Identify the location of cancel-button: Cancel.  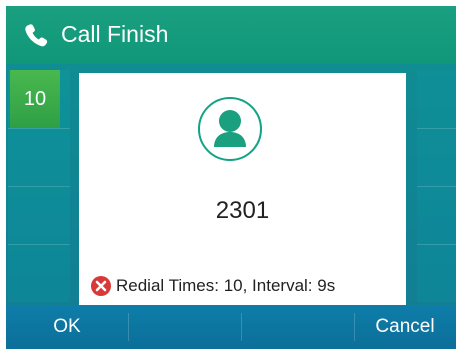
(405, 327).